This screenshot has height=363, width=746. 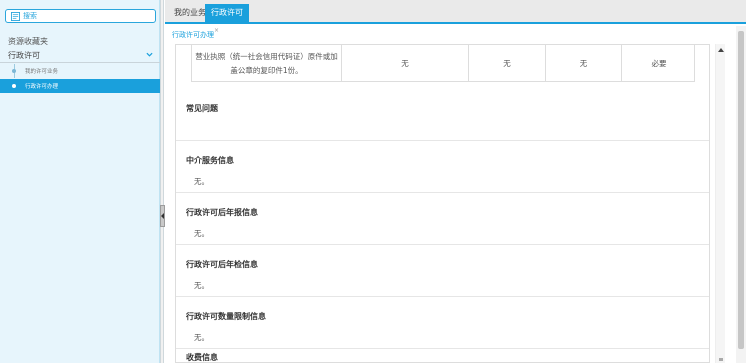 What do you see at coordinates (80, 86) in the screenshot?
I see `sidebar-item-permit-processing: 行政许可办理` at bounding box center [80, 86].